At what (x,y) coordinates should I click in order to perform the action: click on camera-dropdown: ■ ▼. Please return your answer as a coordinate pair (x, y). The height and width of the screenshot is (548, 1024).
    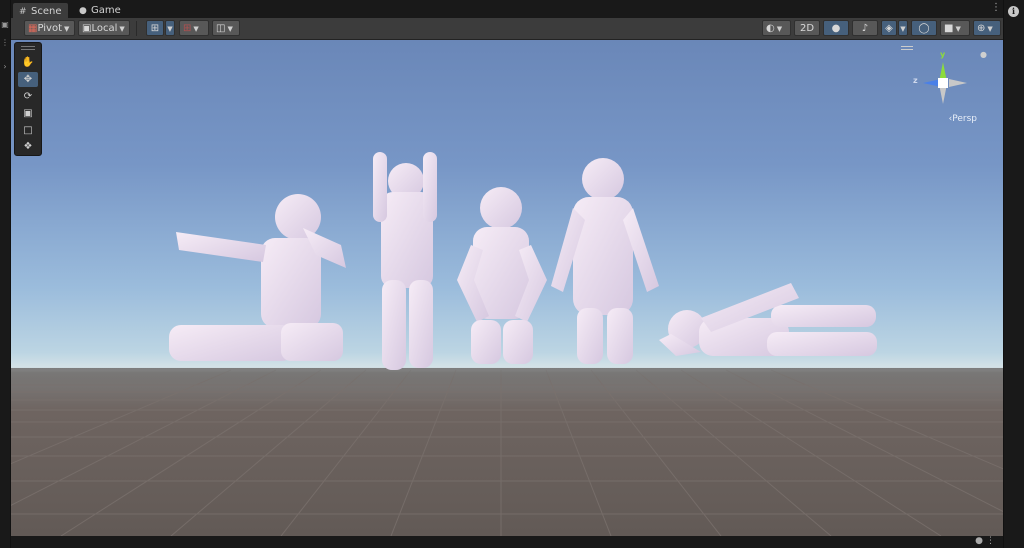
    Looking at the image, I should click on (955, 28).